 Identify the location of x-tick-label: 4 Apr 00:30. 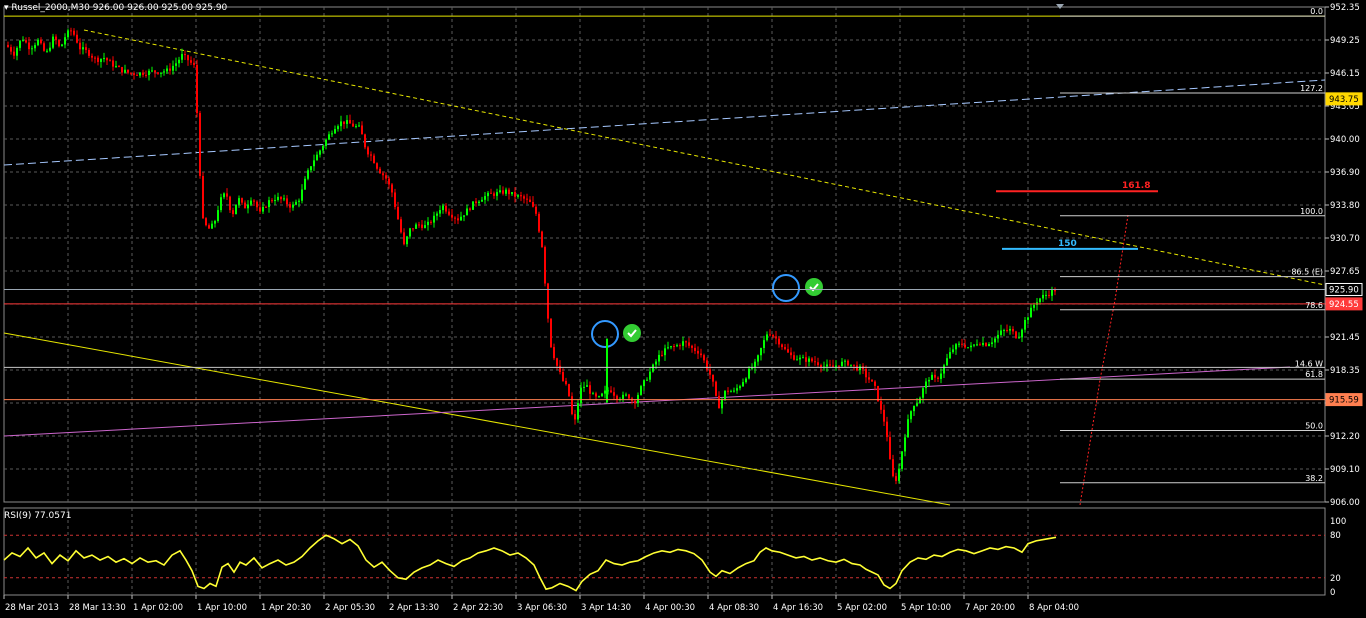
(670, 608).